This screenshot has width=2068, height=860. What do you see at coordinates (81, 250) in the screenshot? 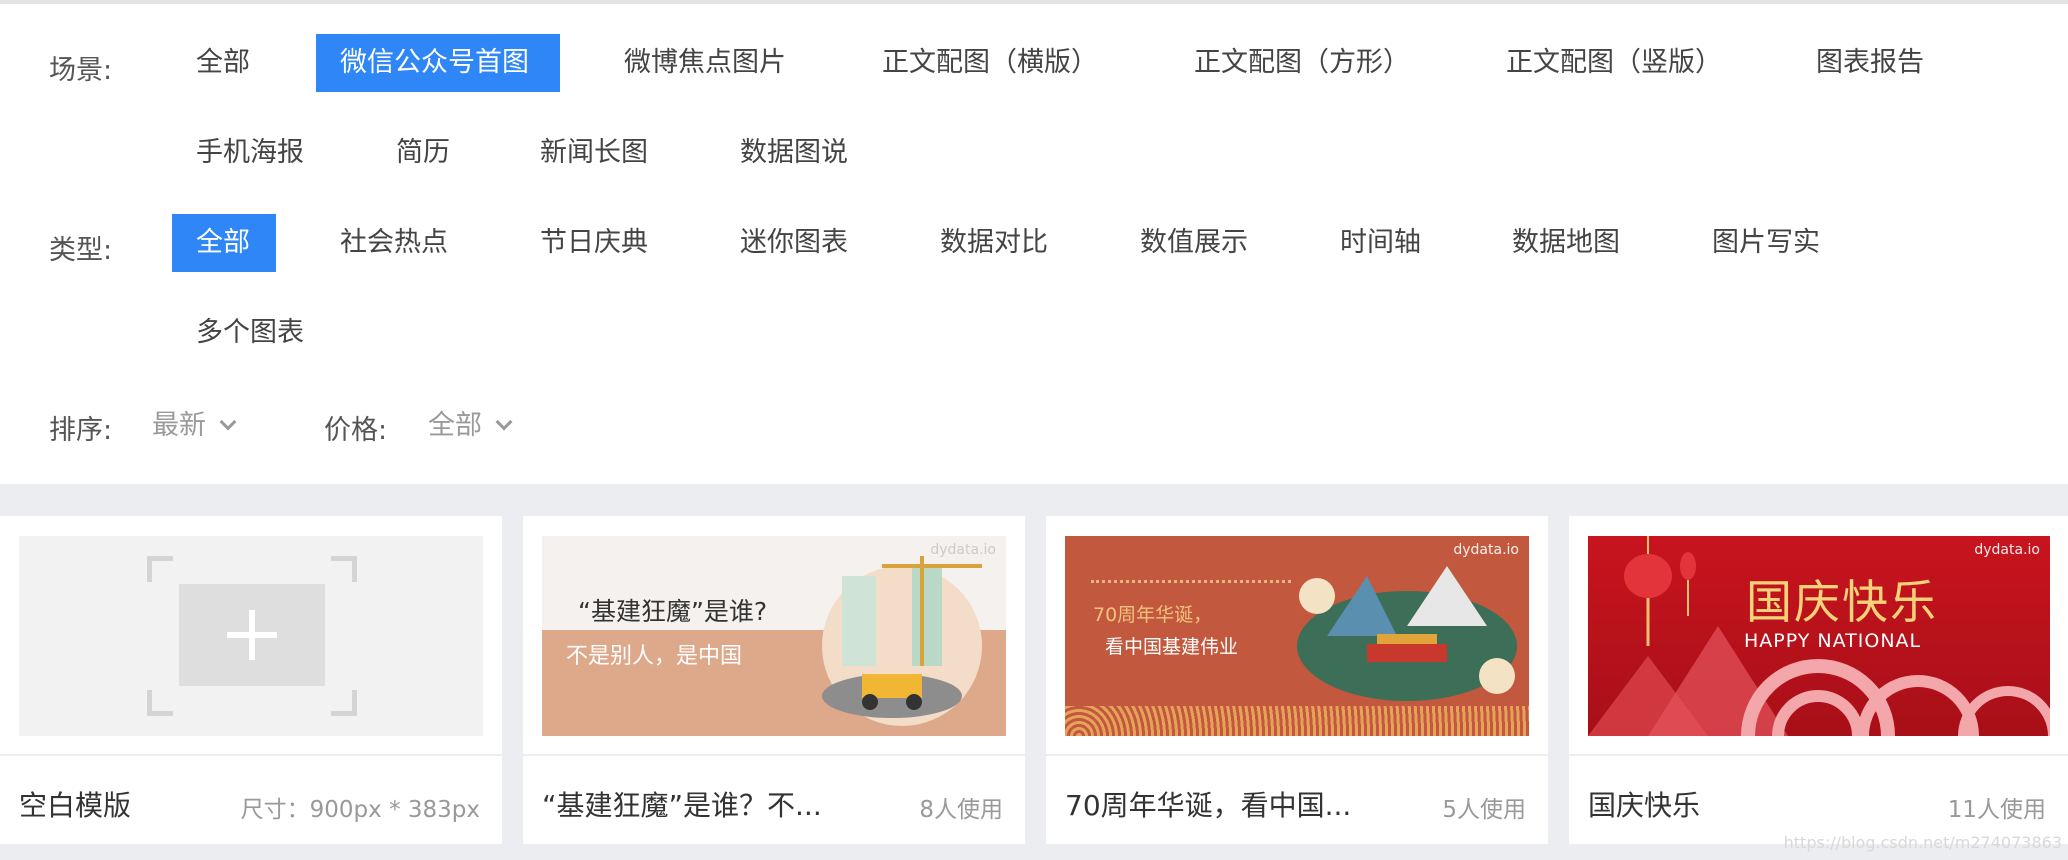
I see `type-label: 类型:` at bounding box center [81, 250].